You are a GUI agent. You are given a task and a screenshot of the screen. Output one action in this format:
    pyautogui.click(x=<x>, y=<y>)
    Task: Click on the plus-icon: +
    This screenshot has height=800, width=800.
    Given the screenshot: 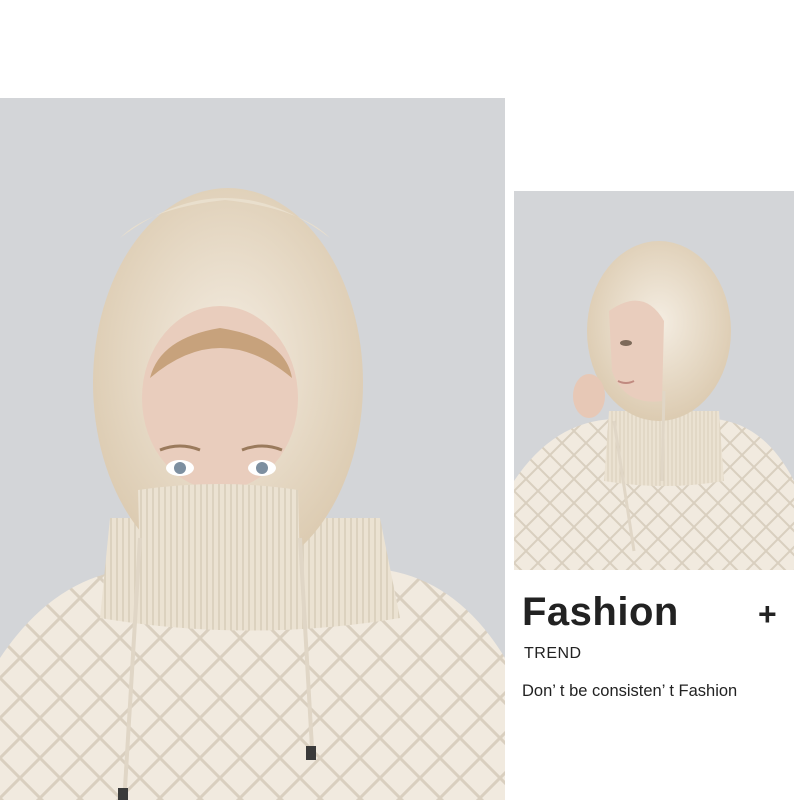 What is the action you would take?
    pyautogui.click(x=767, y=614)
    